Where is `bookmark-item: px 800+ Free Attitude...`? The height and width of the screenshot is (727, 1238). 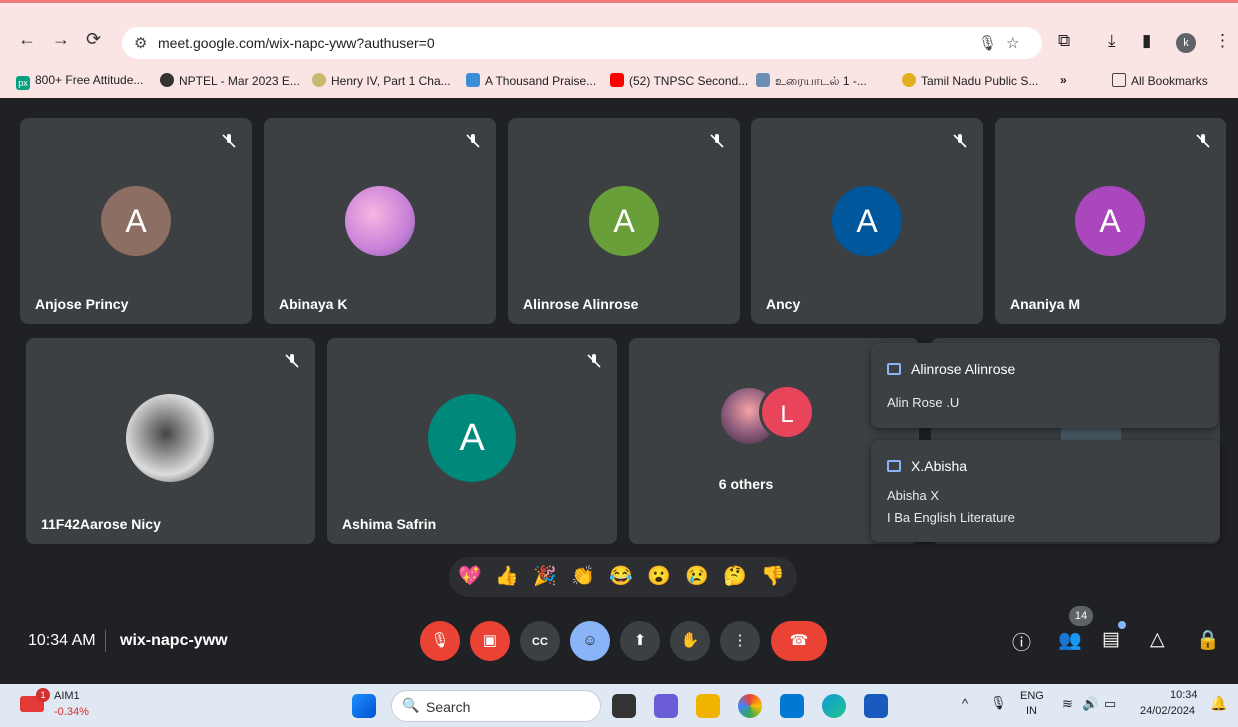
bookmark-item: px 800+ Free Attitude... is located at coordinates (79, 81).